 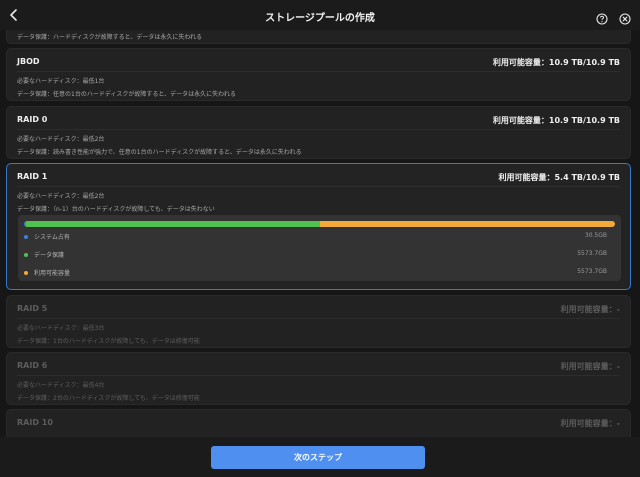 What do you see at coordinates (61, 385) in the screenshot?
I see `card-disks-line: 必要なハードディスク：最低4台` at bounding box center [61, 385].